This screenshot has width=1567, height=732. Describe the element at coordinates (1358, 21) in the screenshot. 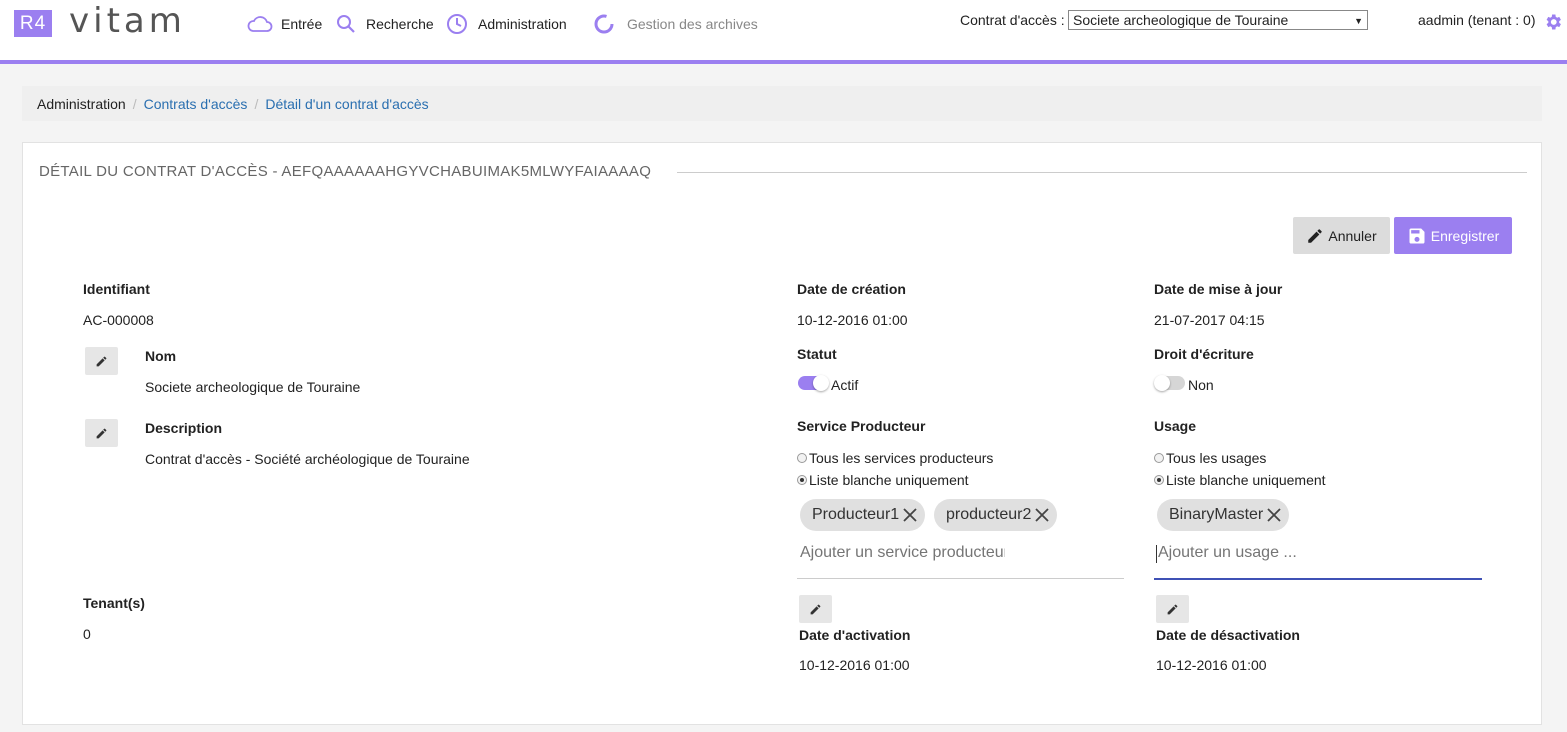

I see `dropdown-arrow-icon: ▼` at that location.